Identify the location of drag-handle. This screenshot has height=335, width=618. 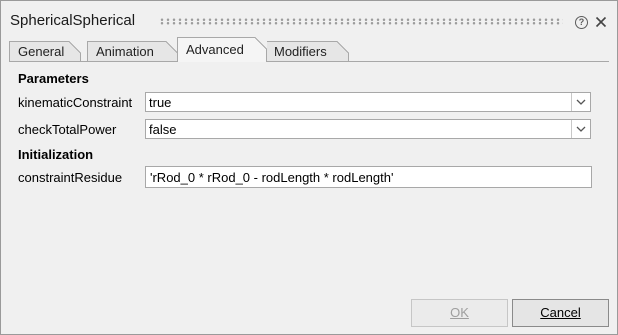
(361, 21).